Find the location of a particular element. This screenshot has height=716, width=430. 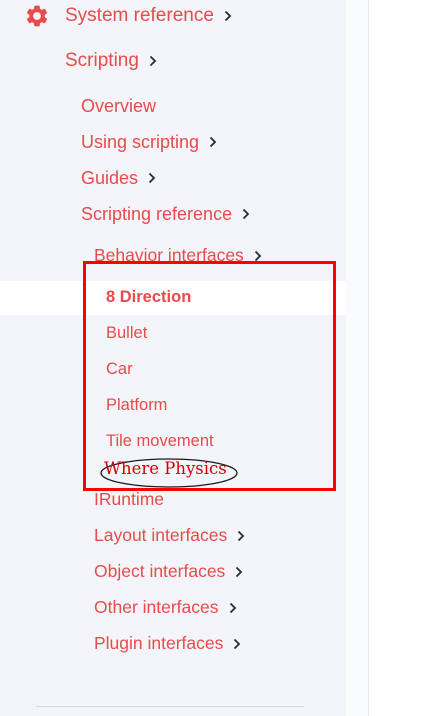

nav-scripting-label: Scripting is located at coordinates (102, 60).